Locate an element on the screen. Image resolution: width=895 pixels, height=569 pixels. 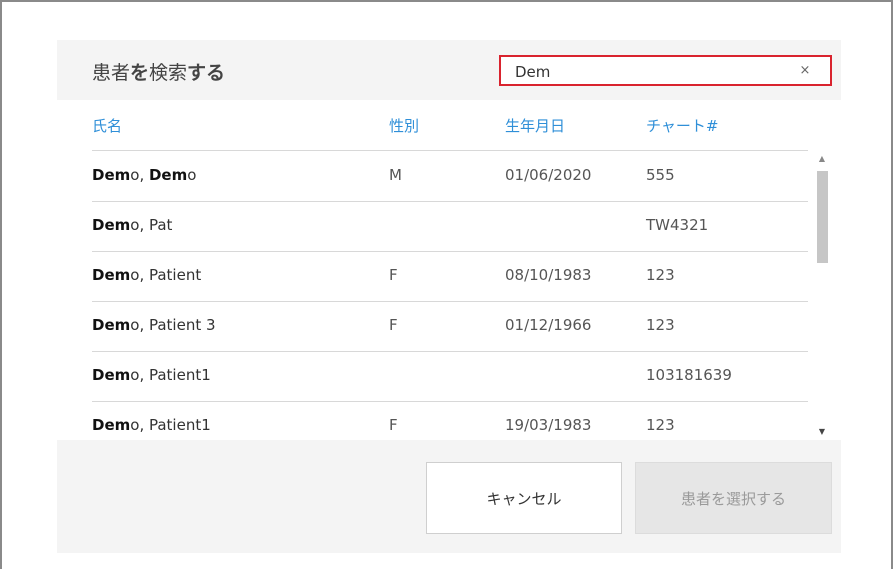
select-patient-button: 患者を選択する is located at coordinates (733, 498).